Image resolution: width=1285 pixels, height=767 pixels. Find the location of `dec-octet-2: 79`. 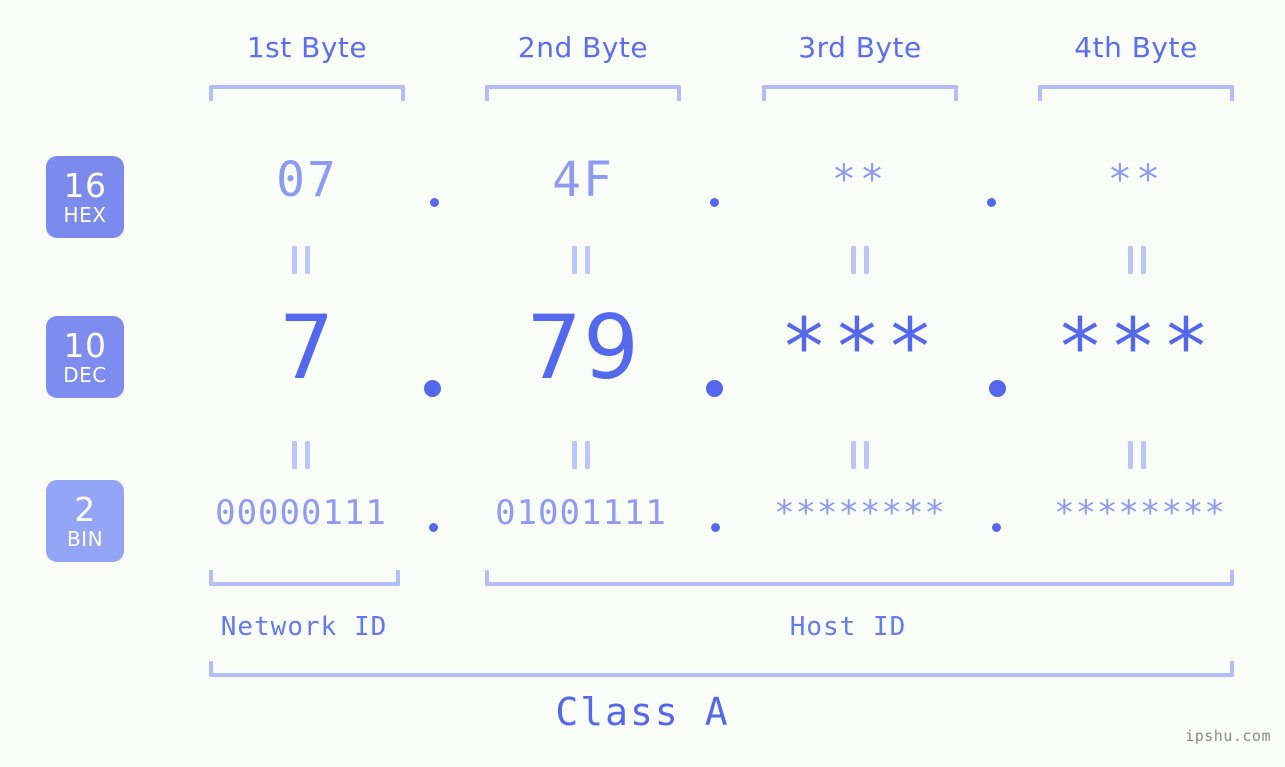

dec-octet-2: 79 is located at coordinates (583, 347).